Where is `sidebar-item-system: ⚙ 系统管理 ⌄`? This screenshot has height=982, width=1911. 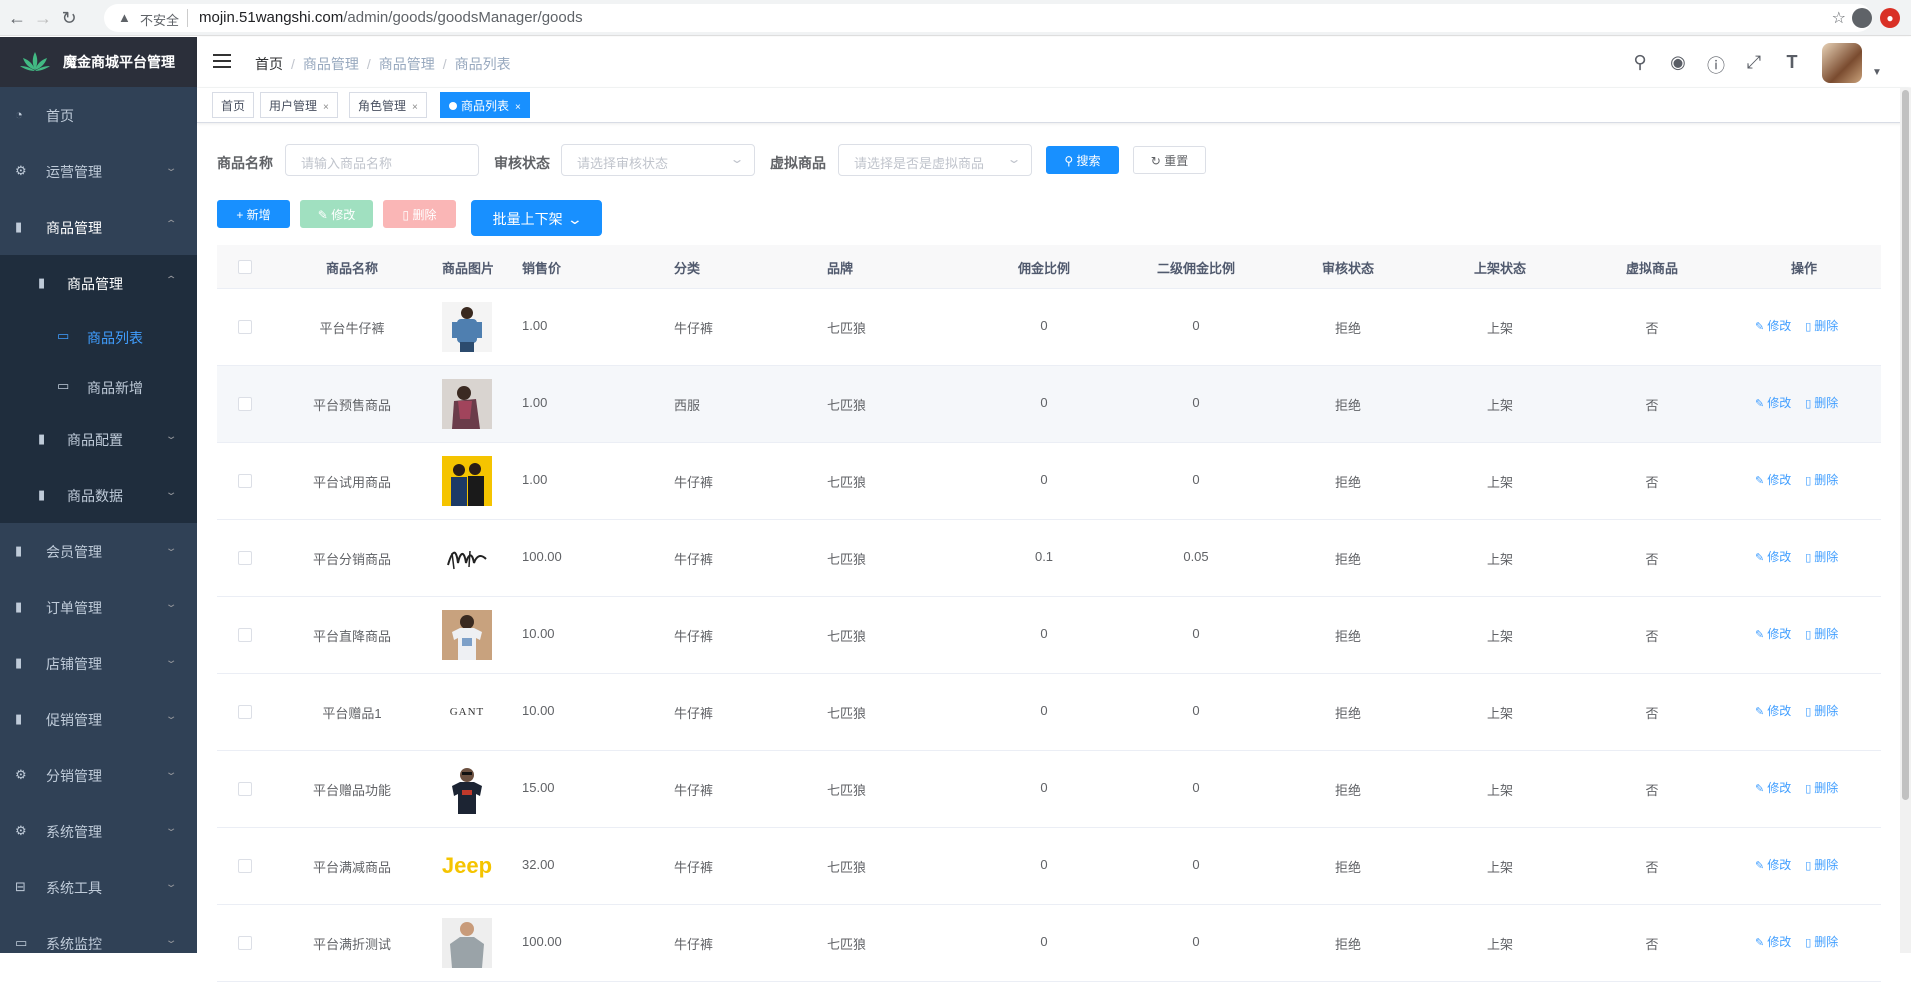
sidebar-item-system: ⚙ 系统管理 ⌄ is located at coordinates (98, 831).